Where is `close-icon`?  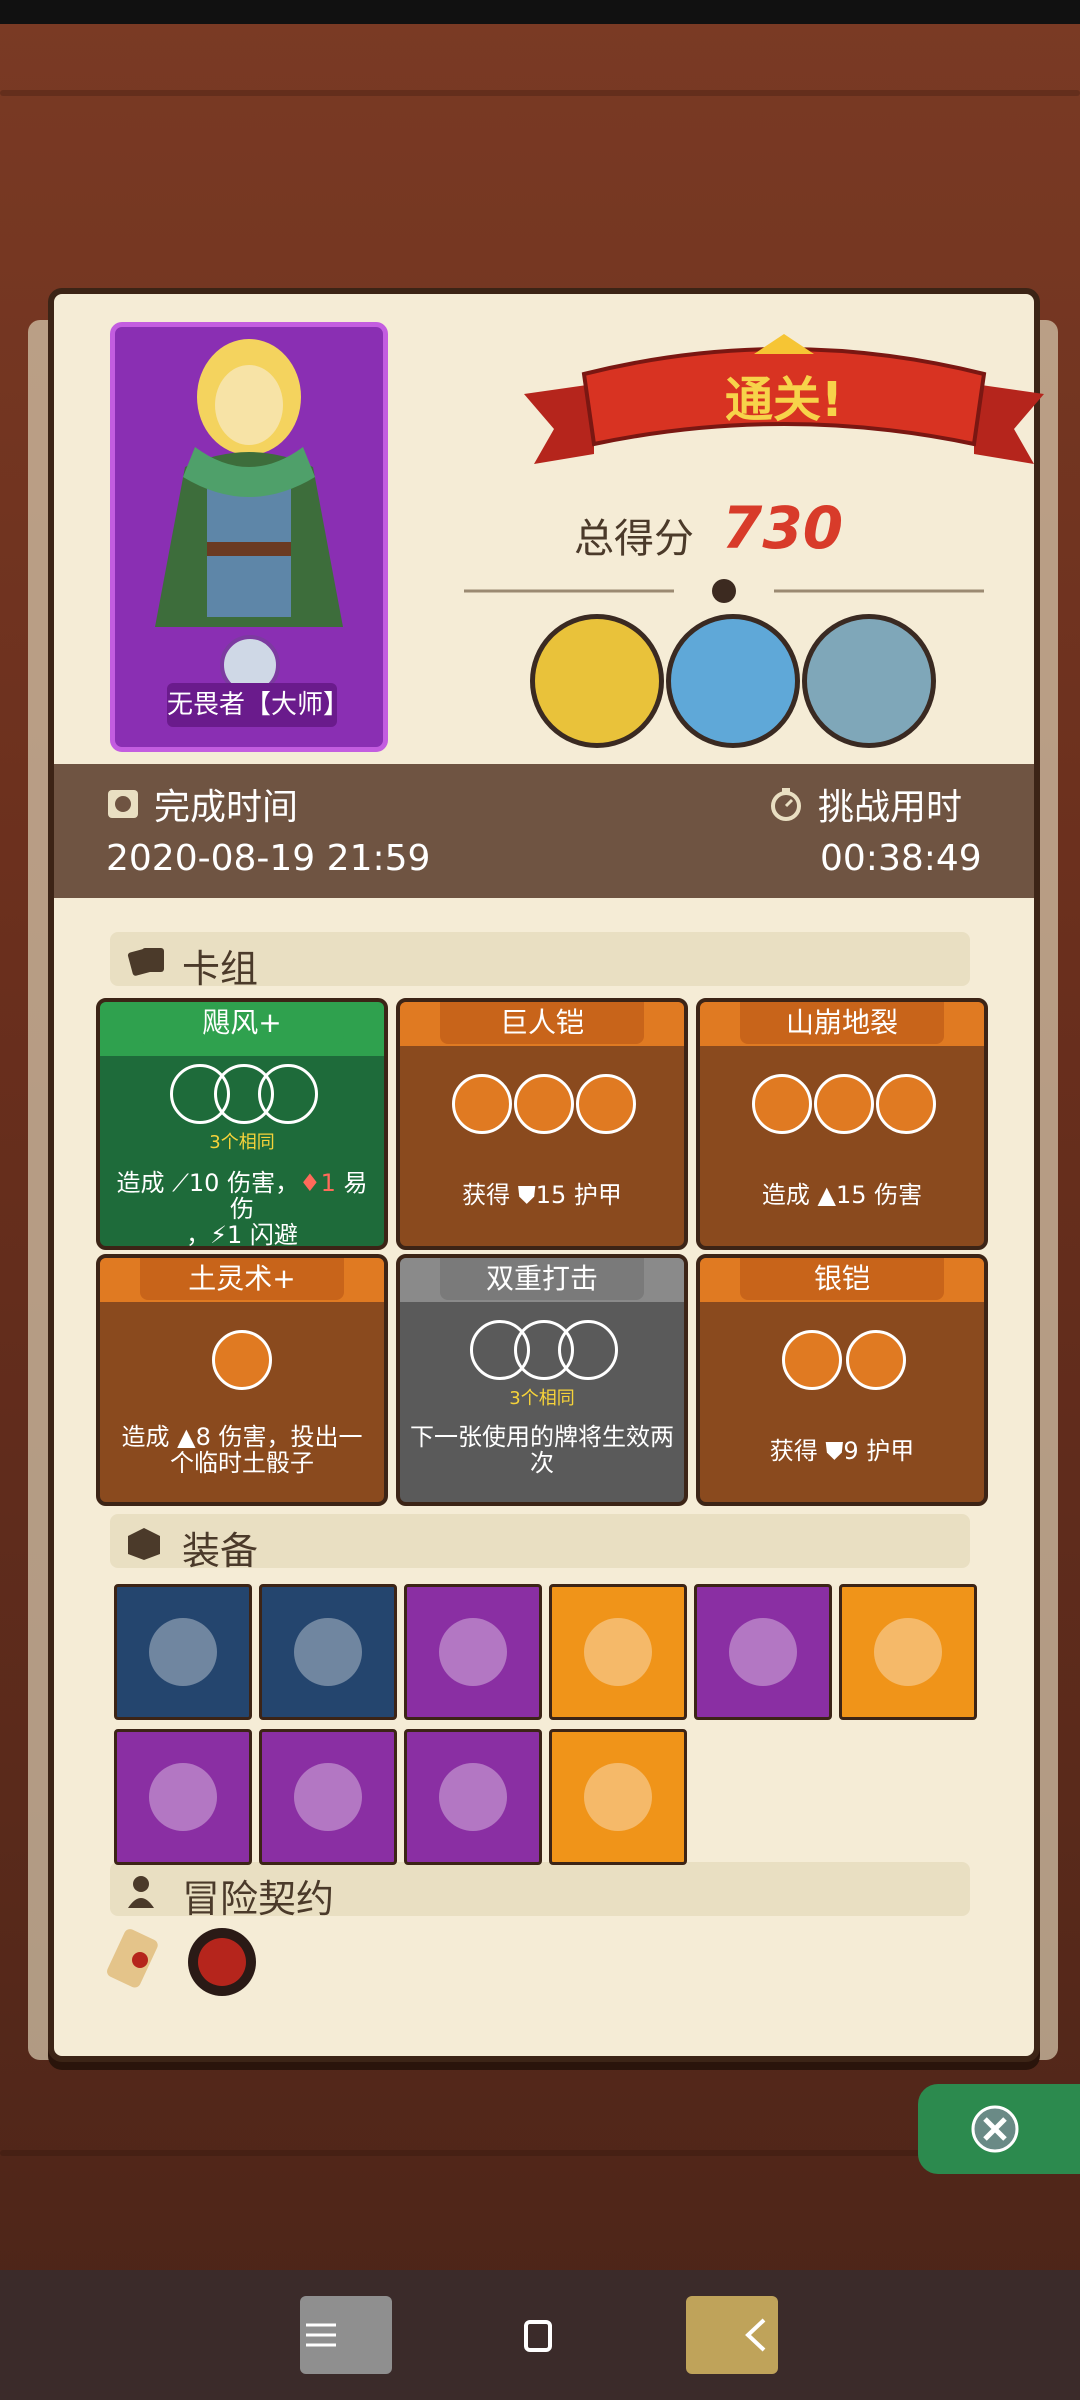 close-icon is located at coordinates (995, 2129).